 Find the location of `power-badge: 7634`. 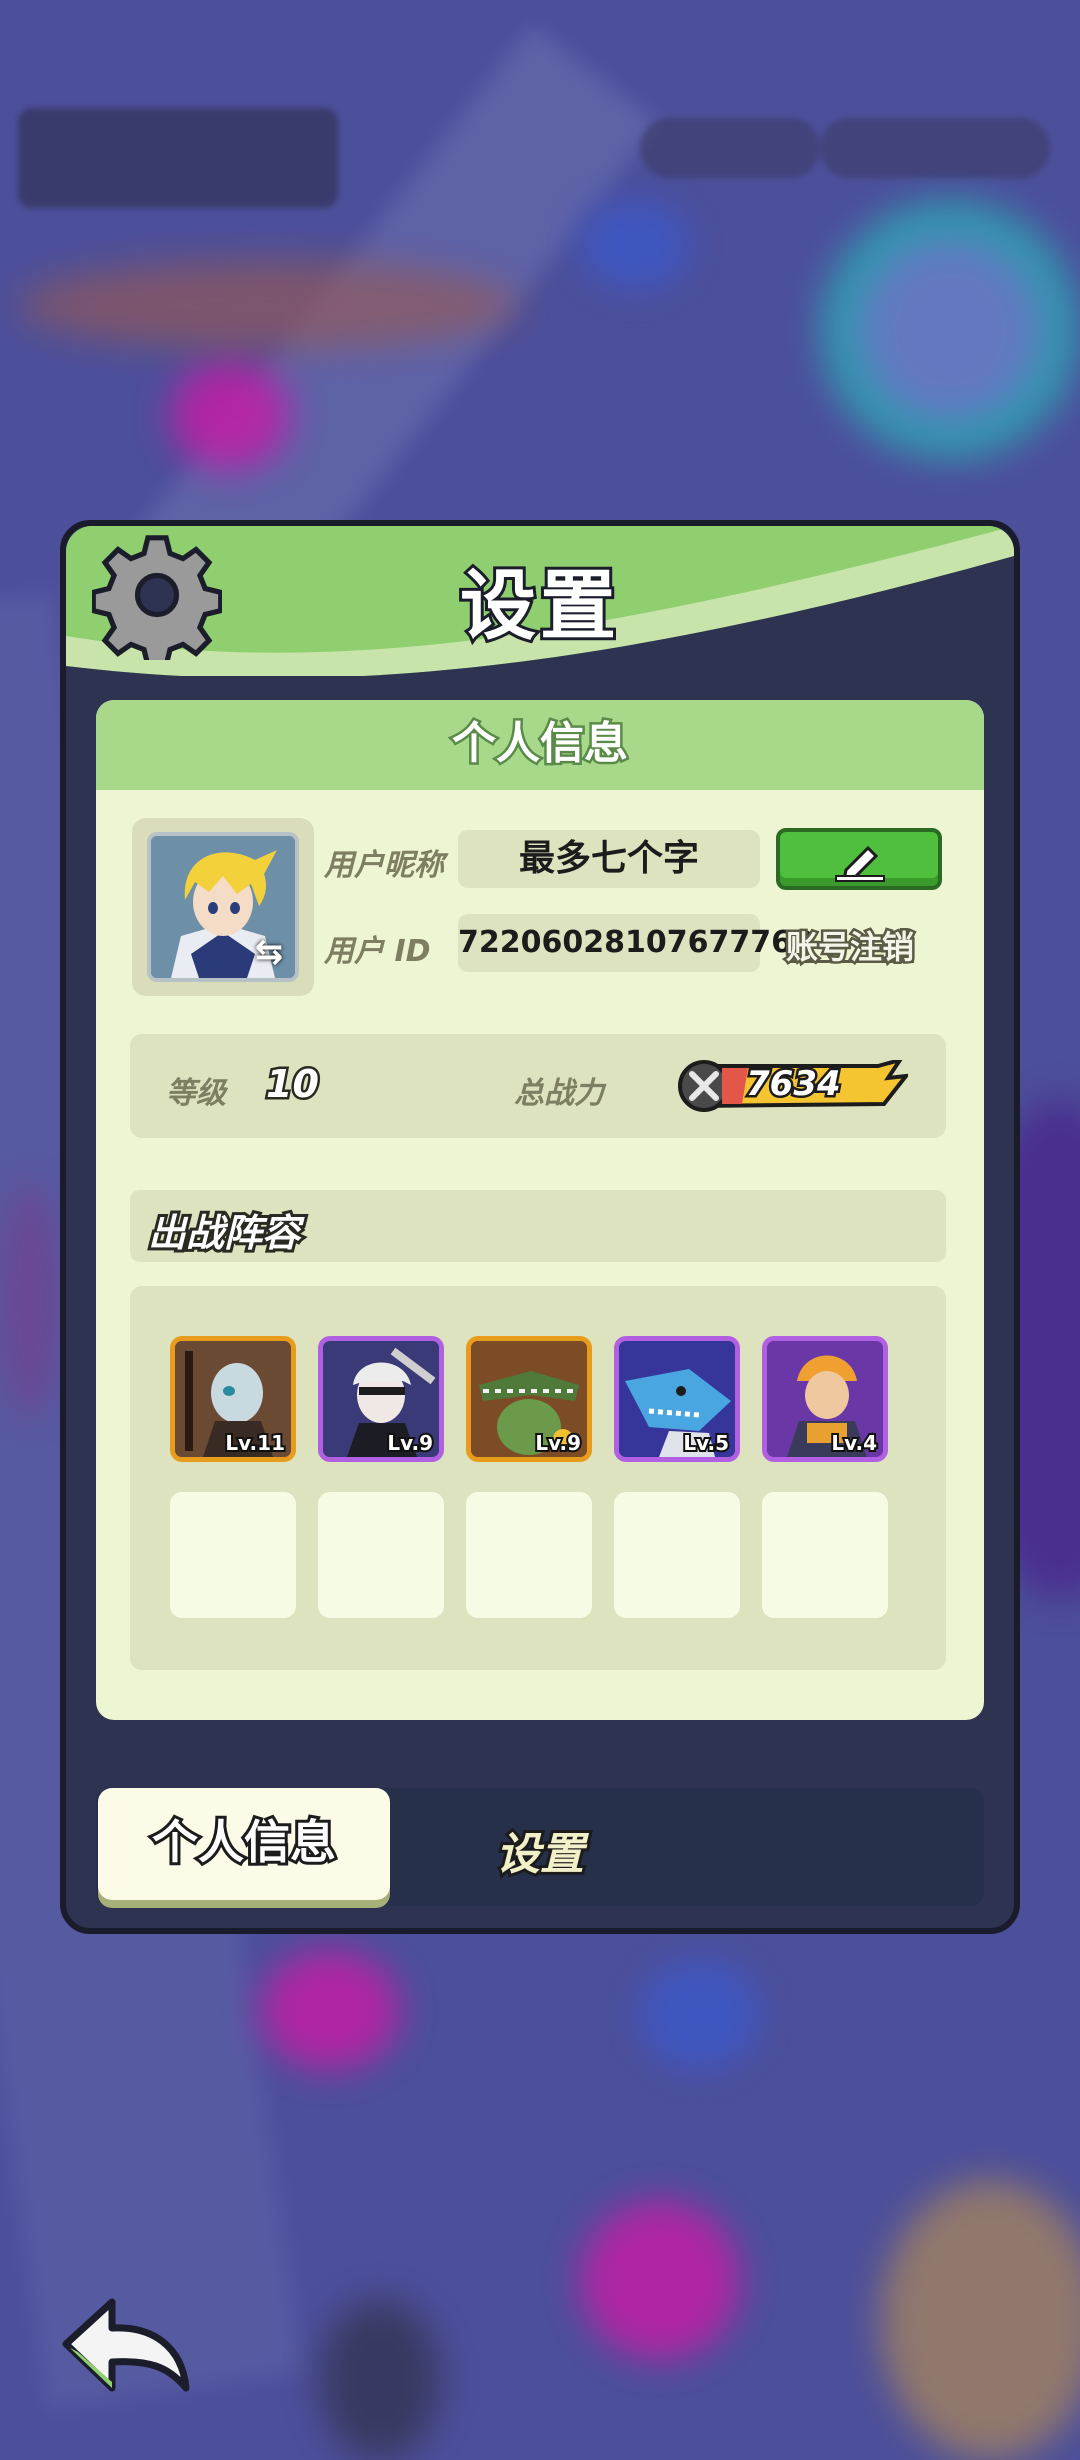

power-badge: 7634 is located at coordinates (793, 1086).